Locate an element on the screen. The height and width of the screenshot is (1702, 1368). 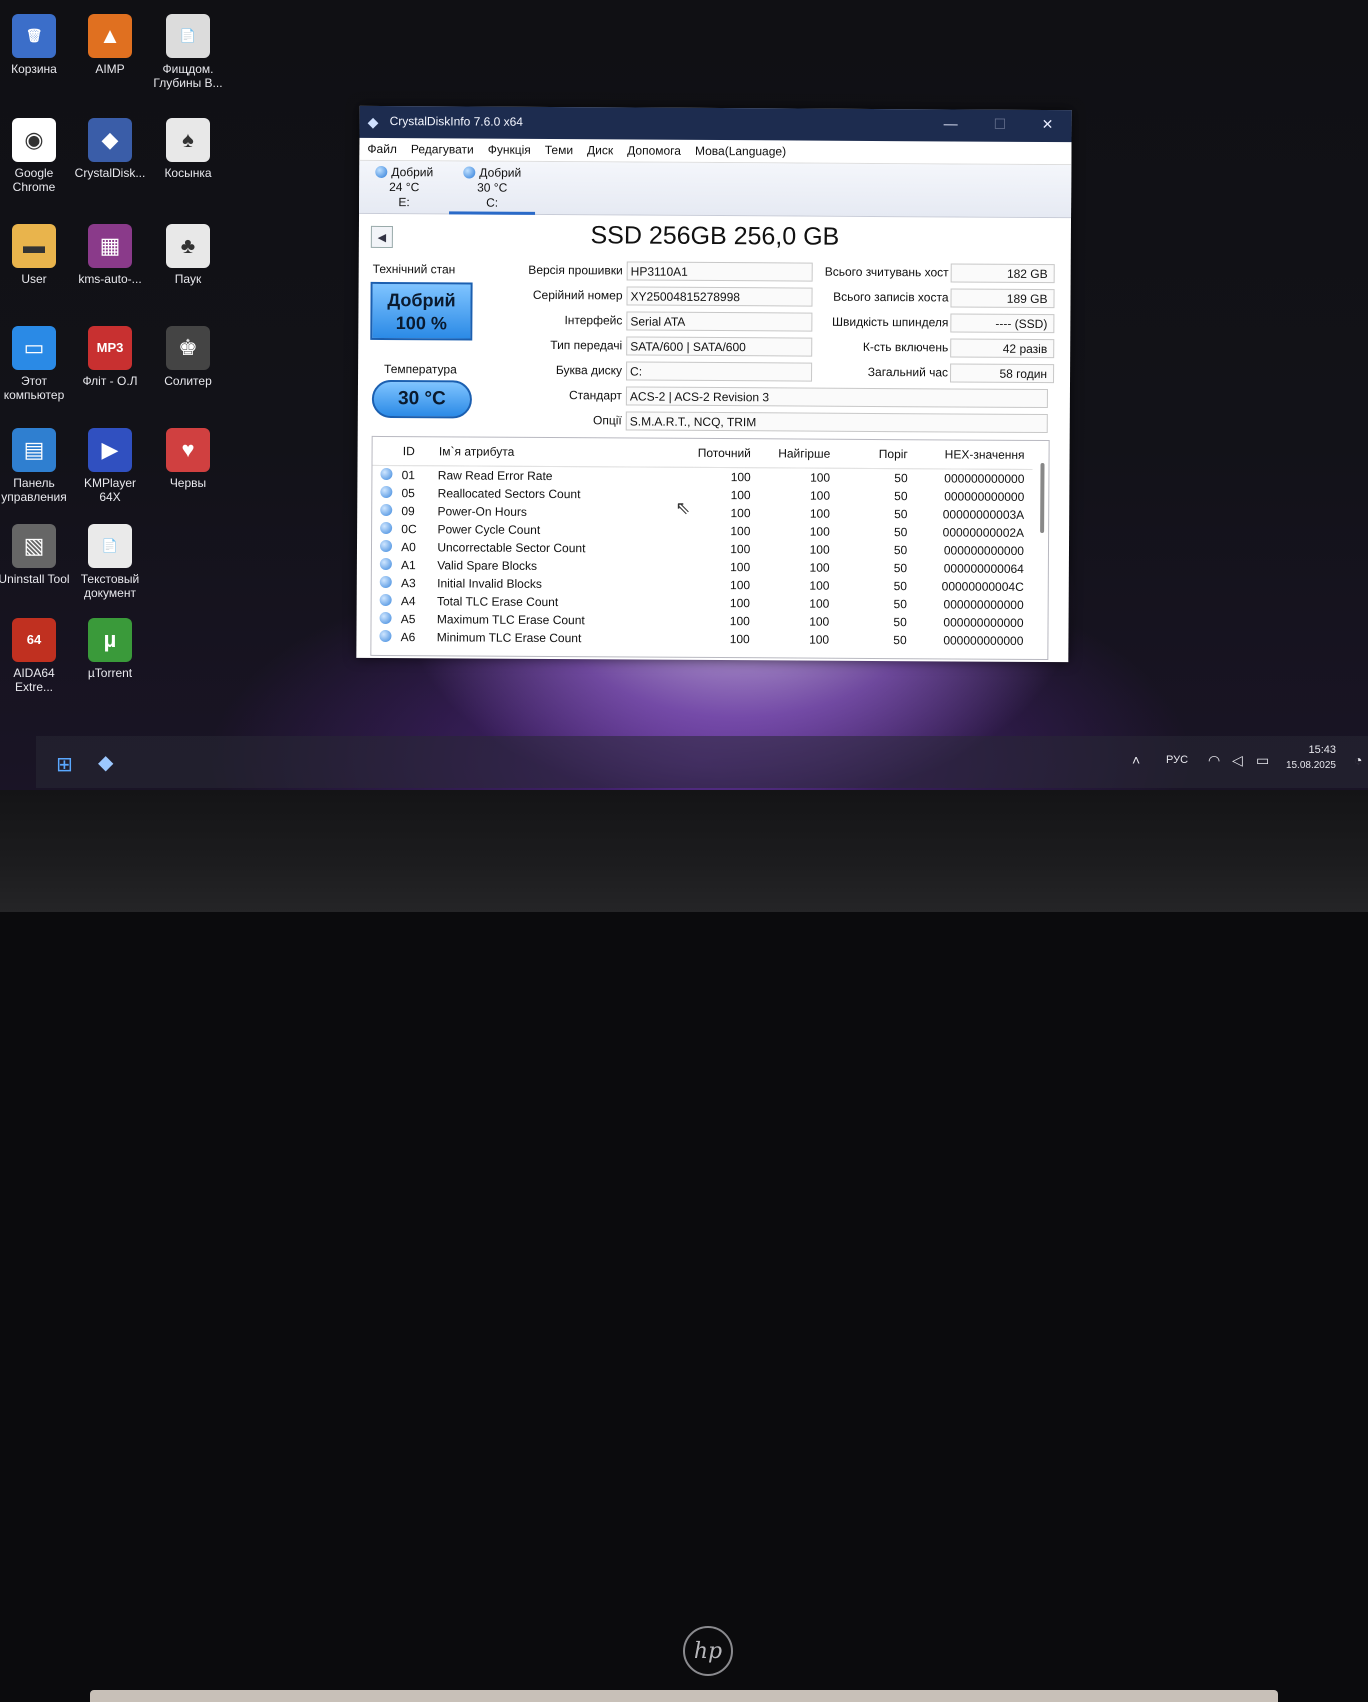
firmware-label: Версія прошивки is located at coordinates (575, 270).